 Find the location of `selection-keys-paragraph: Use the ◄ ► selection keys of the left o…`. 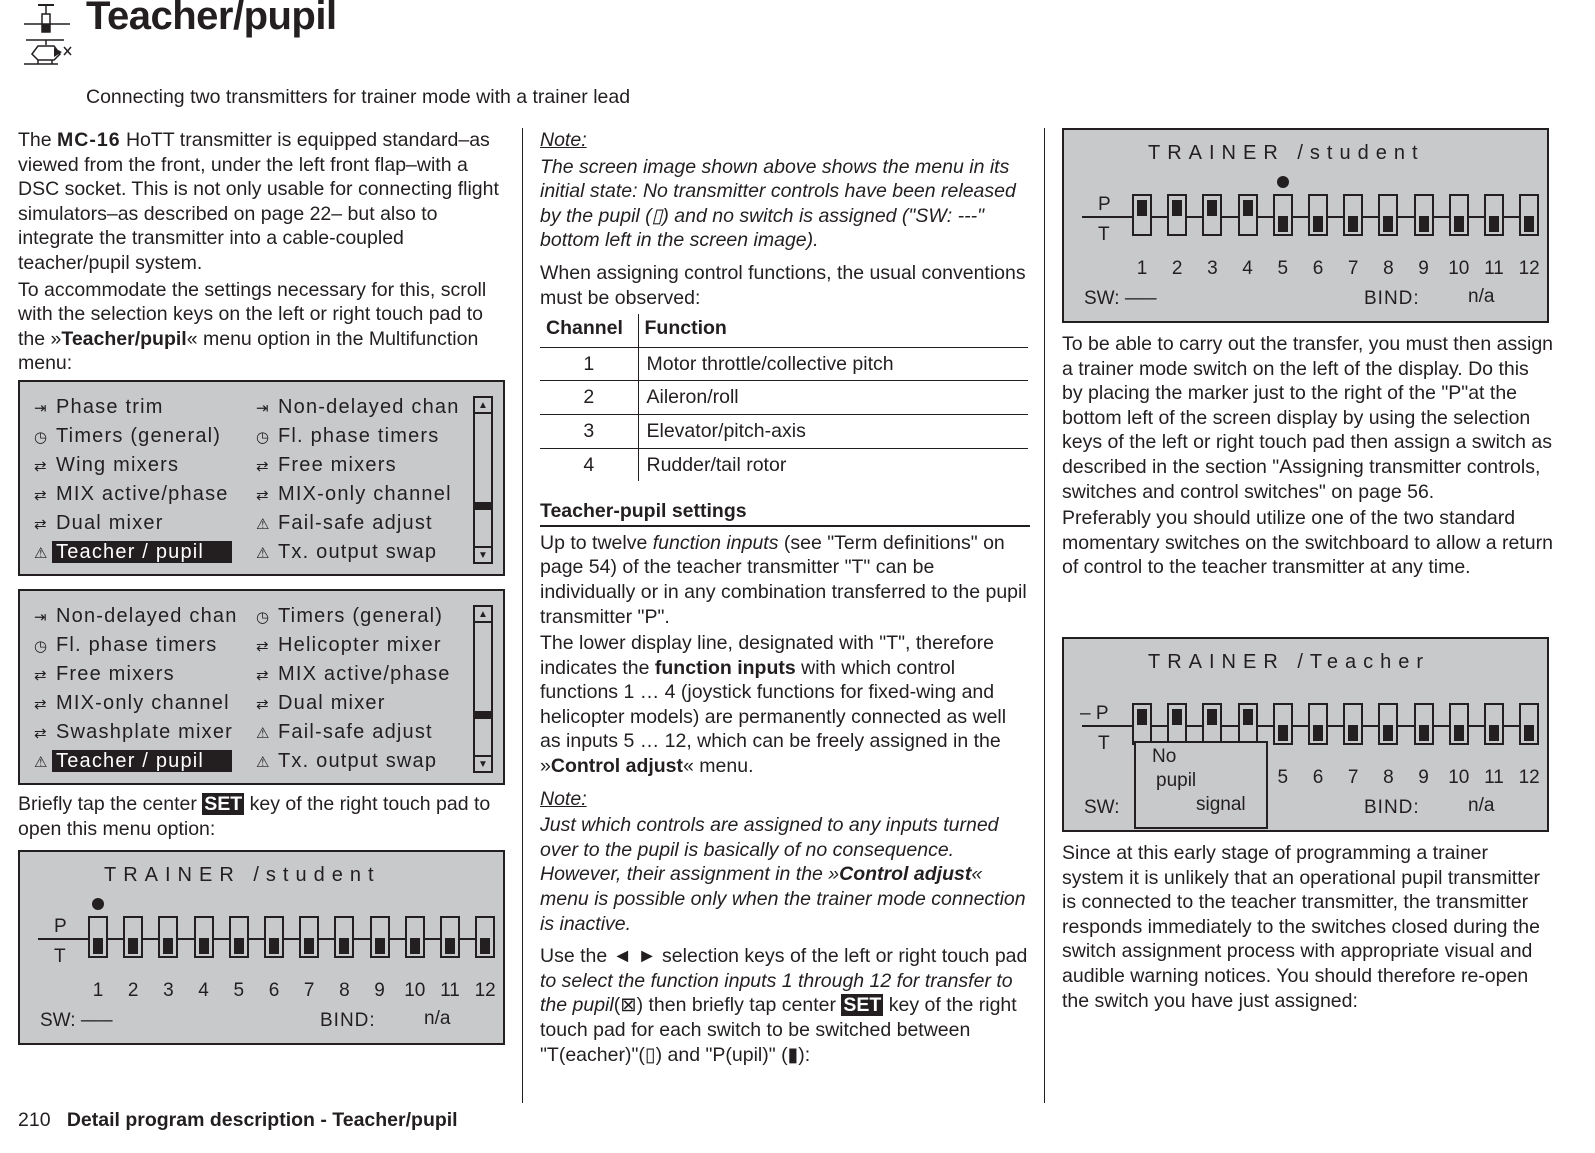

selection-keys-paragraph: Use the ◄ ► selection keys of the left o… is located at coordinates (784, 1005).